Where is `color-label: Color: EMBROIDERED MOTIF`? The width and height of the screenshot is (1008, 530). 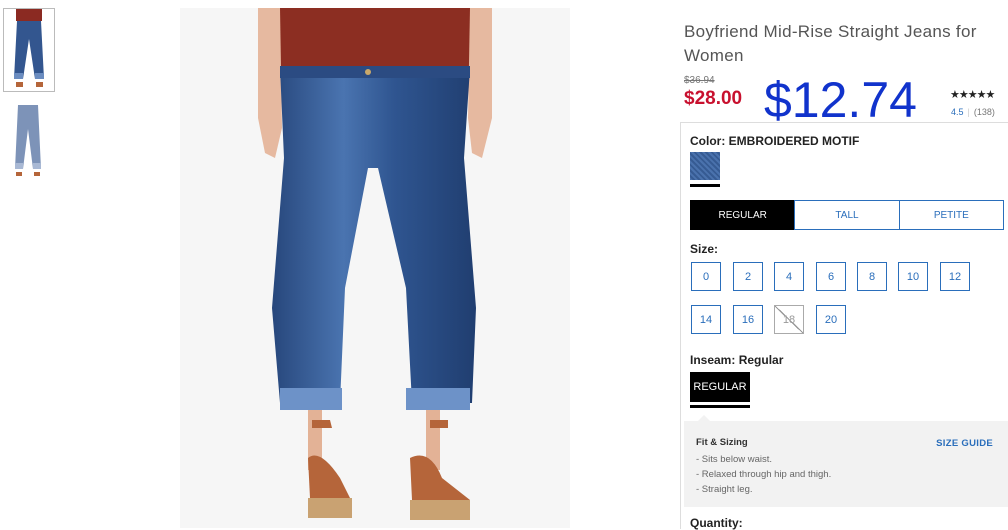
color-label: Color: EMBROIDERED MOTIF is located at coordinates (774, 141).